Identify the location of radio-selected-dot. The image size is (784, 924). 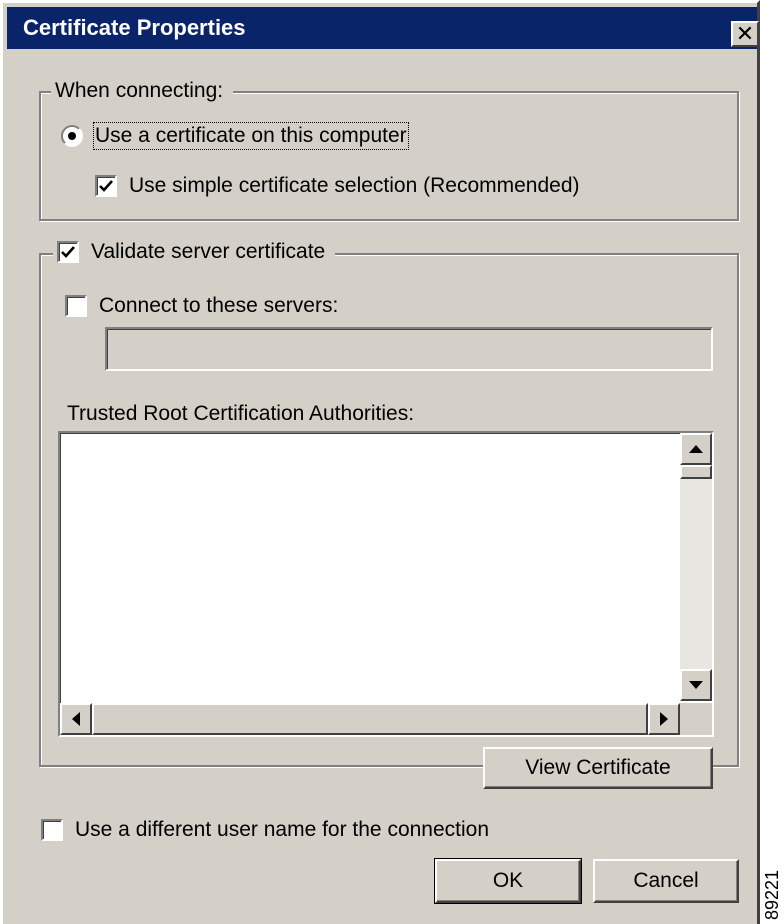
(72, 136).